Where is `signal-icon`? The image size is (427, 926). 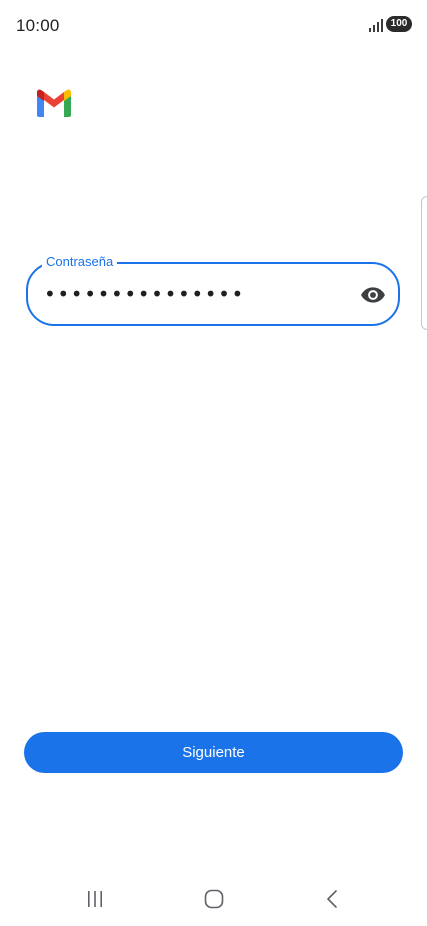 signal-icon is located at coordinates (376, 25).